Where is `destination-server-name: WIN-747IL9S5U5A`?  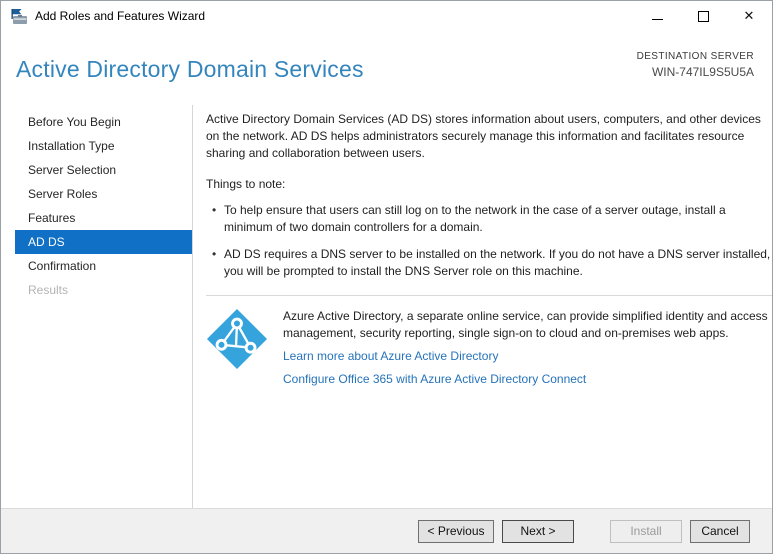 destination-server-name: WIN-747IL9S5U5A is located at coordinates (702, 72).